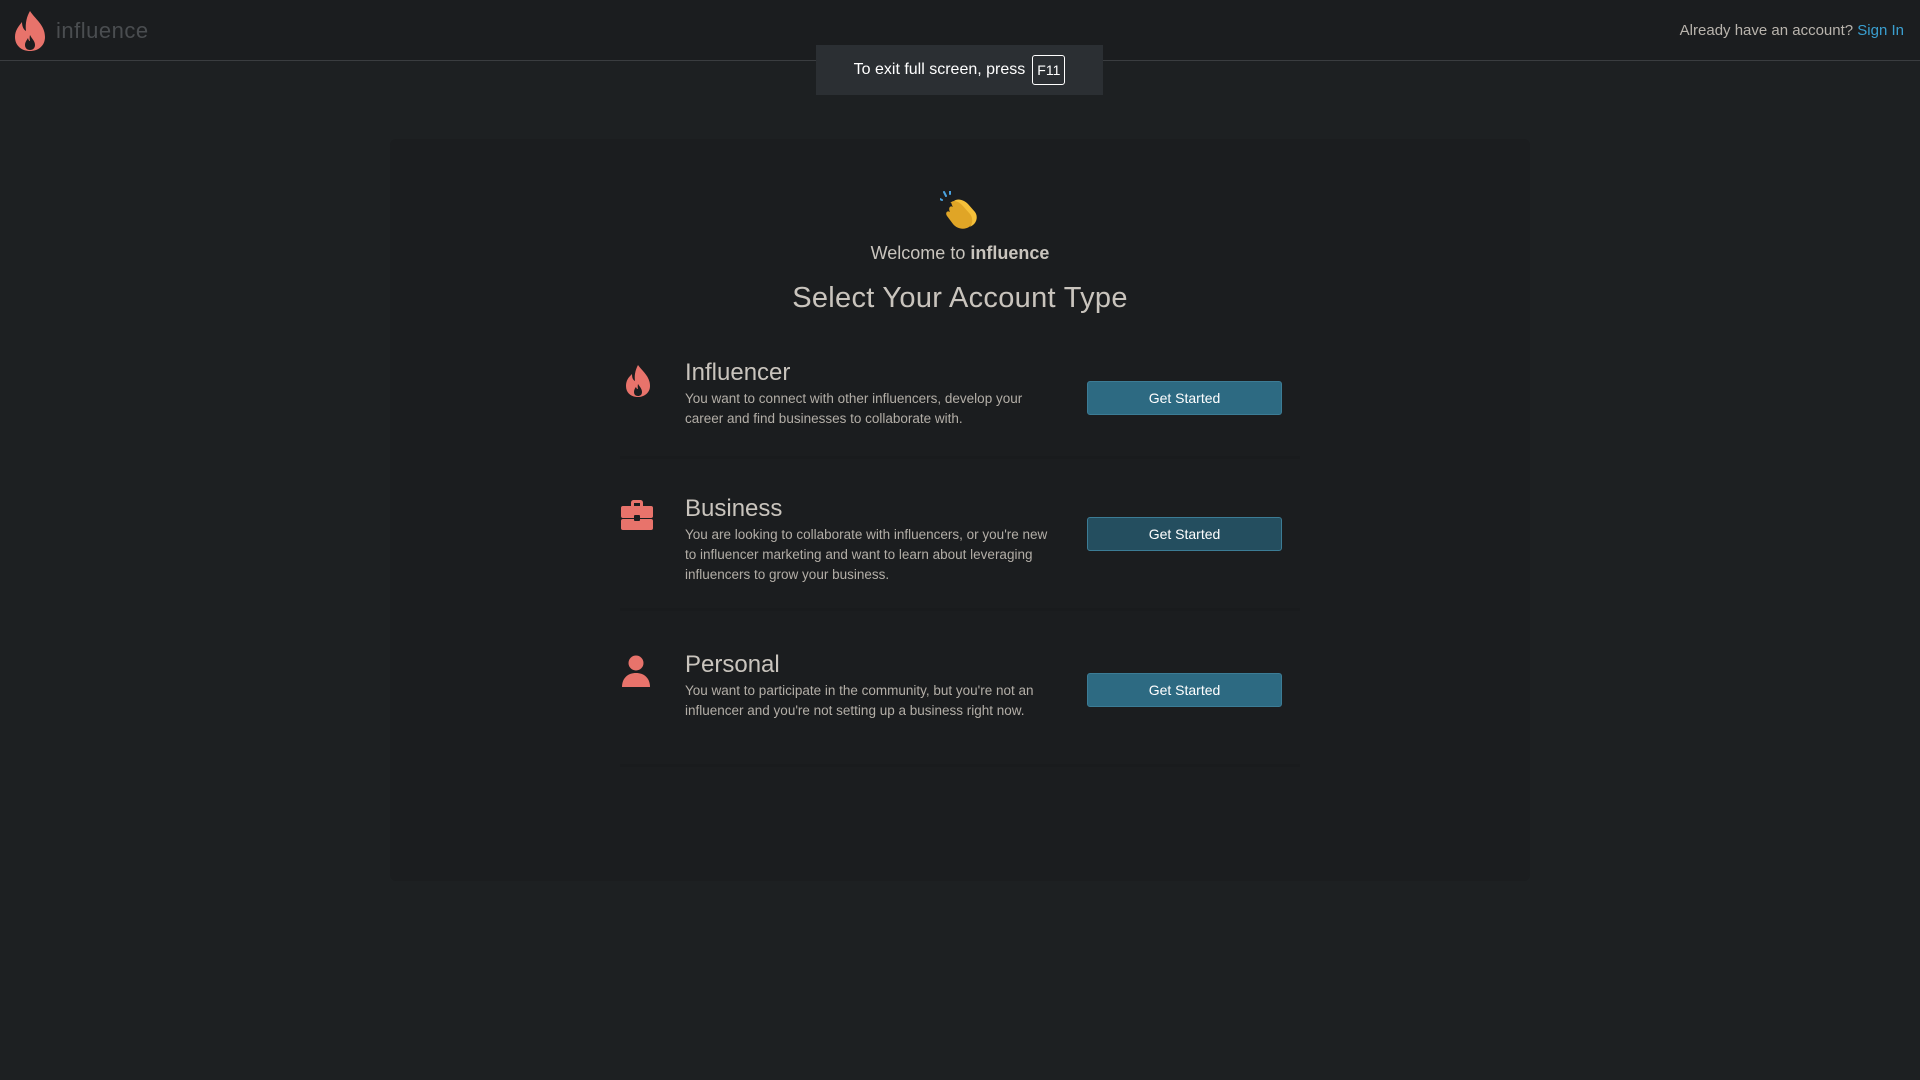  What do you see at coordinates (638, 381) in the screenshot?
I see `flame-icon` at bounding box center [638, 381].